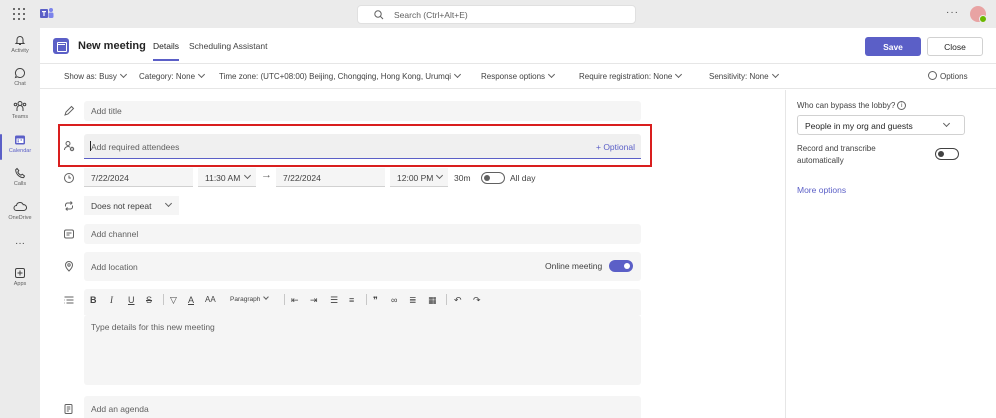  I want to click on rail-label: Teams, so click(20, 117).